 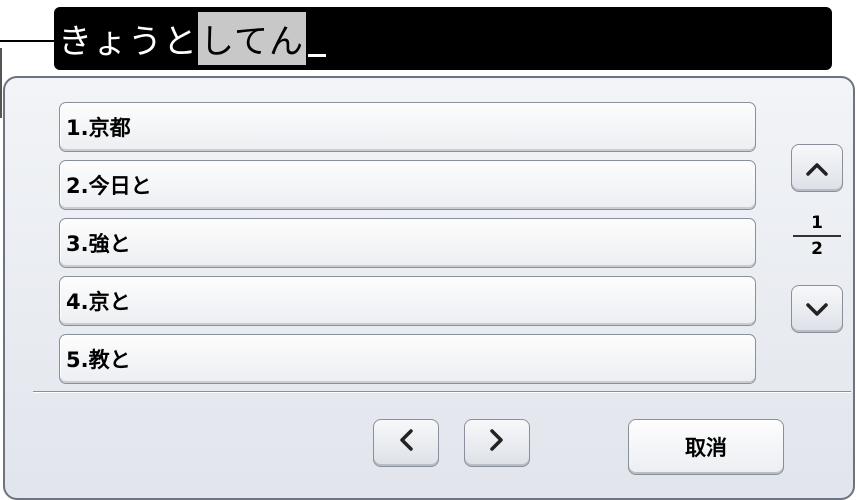 I want to click on chevron-down-icon, so click(x=817, y=309).